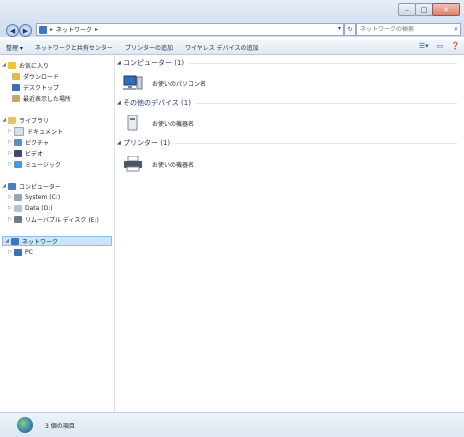 The width and height of the screenshot is (464, 437). What do you see at coordinates (18, 164) in the screenshot?
I see `music-icon` at bounding box center [18, 164].